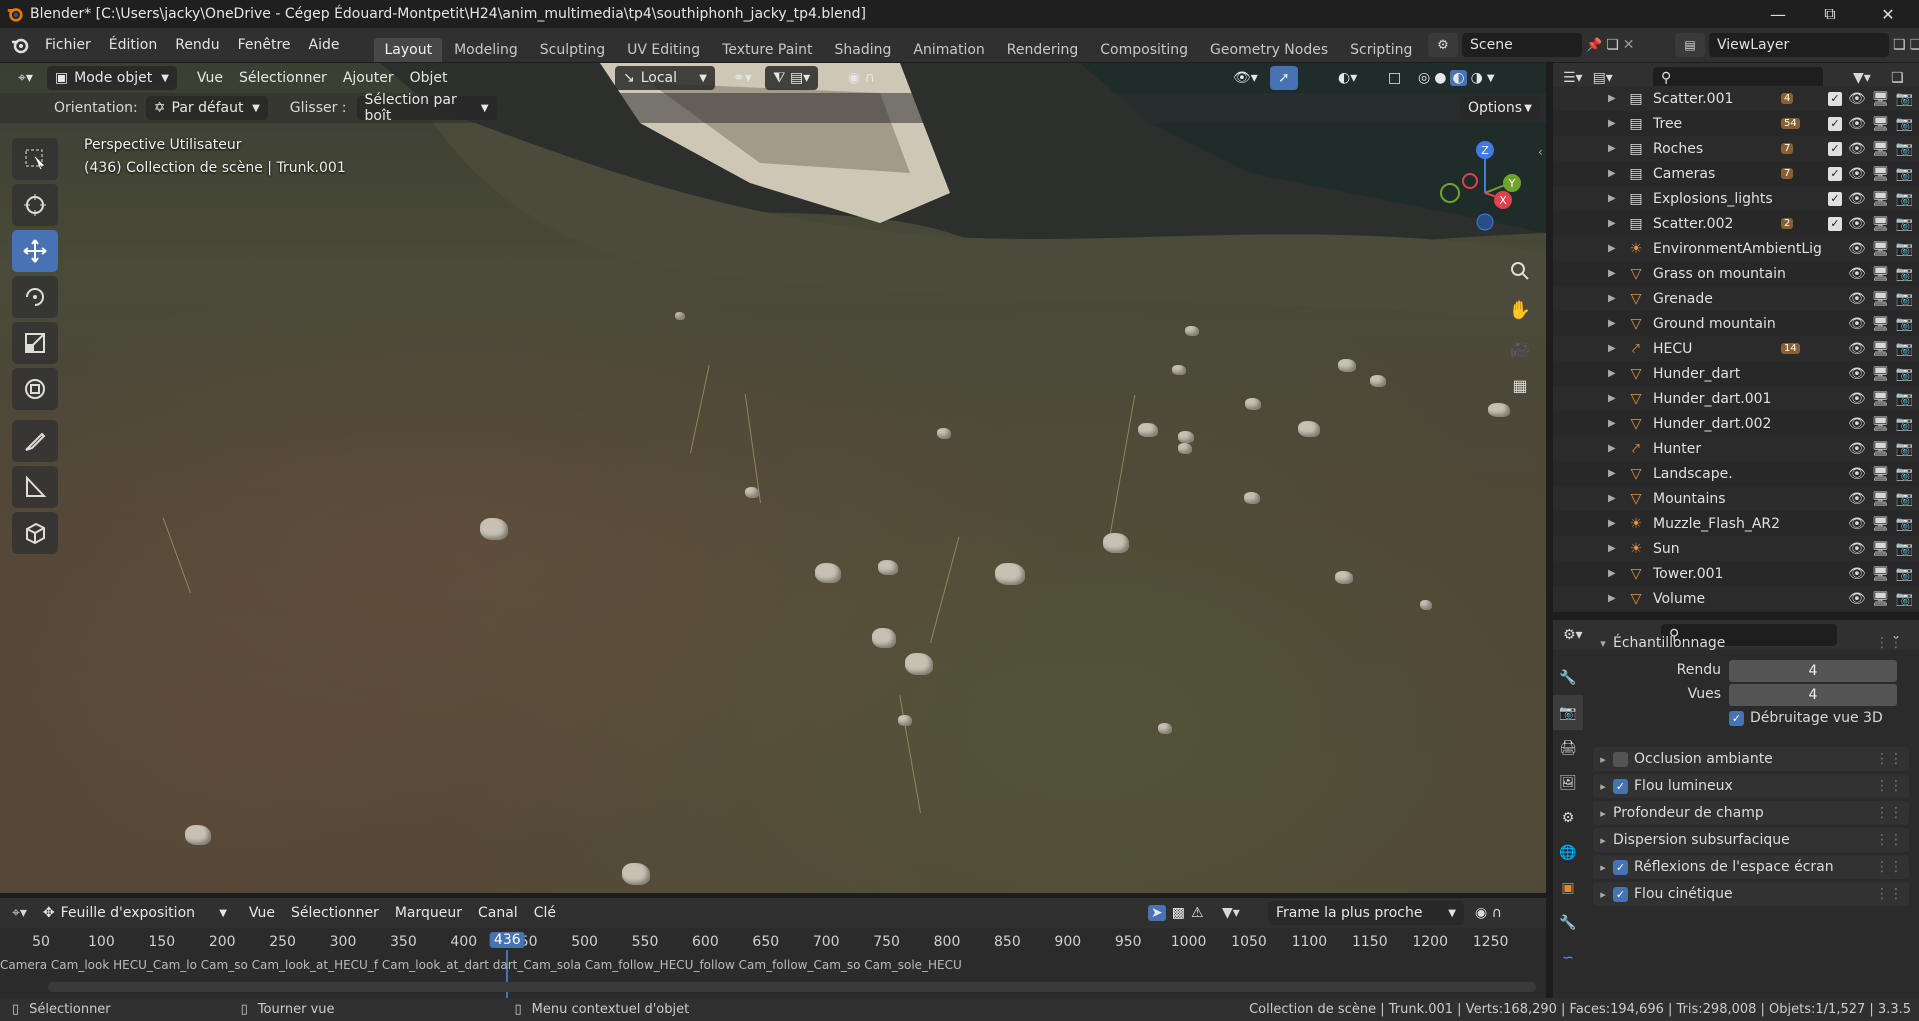 This screenshot has width=1919, height=1021. Describe the element at coordinates (1684, 174) in the screenshot. I see `outliner-item-name: Cameras` at that location.